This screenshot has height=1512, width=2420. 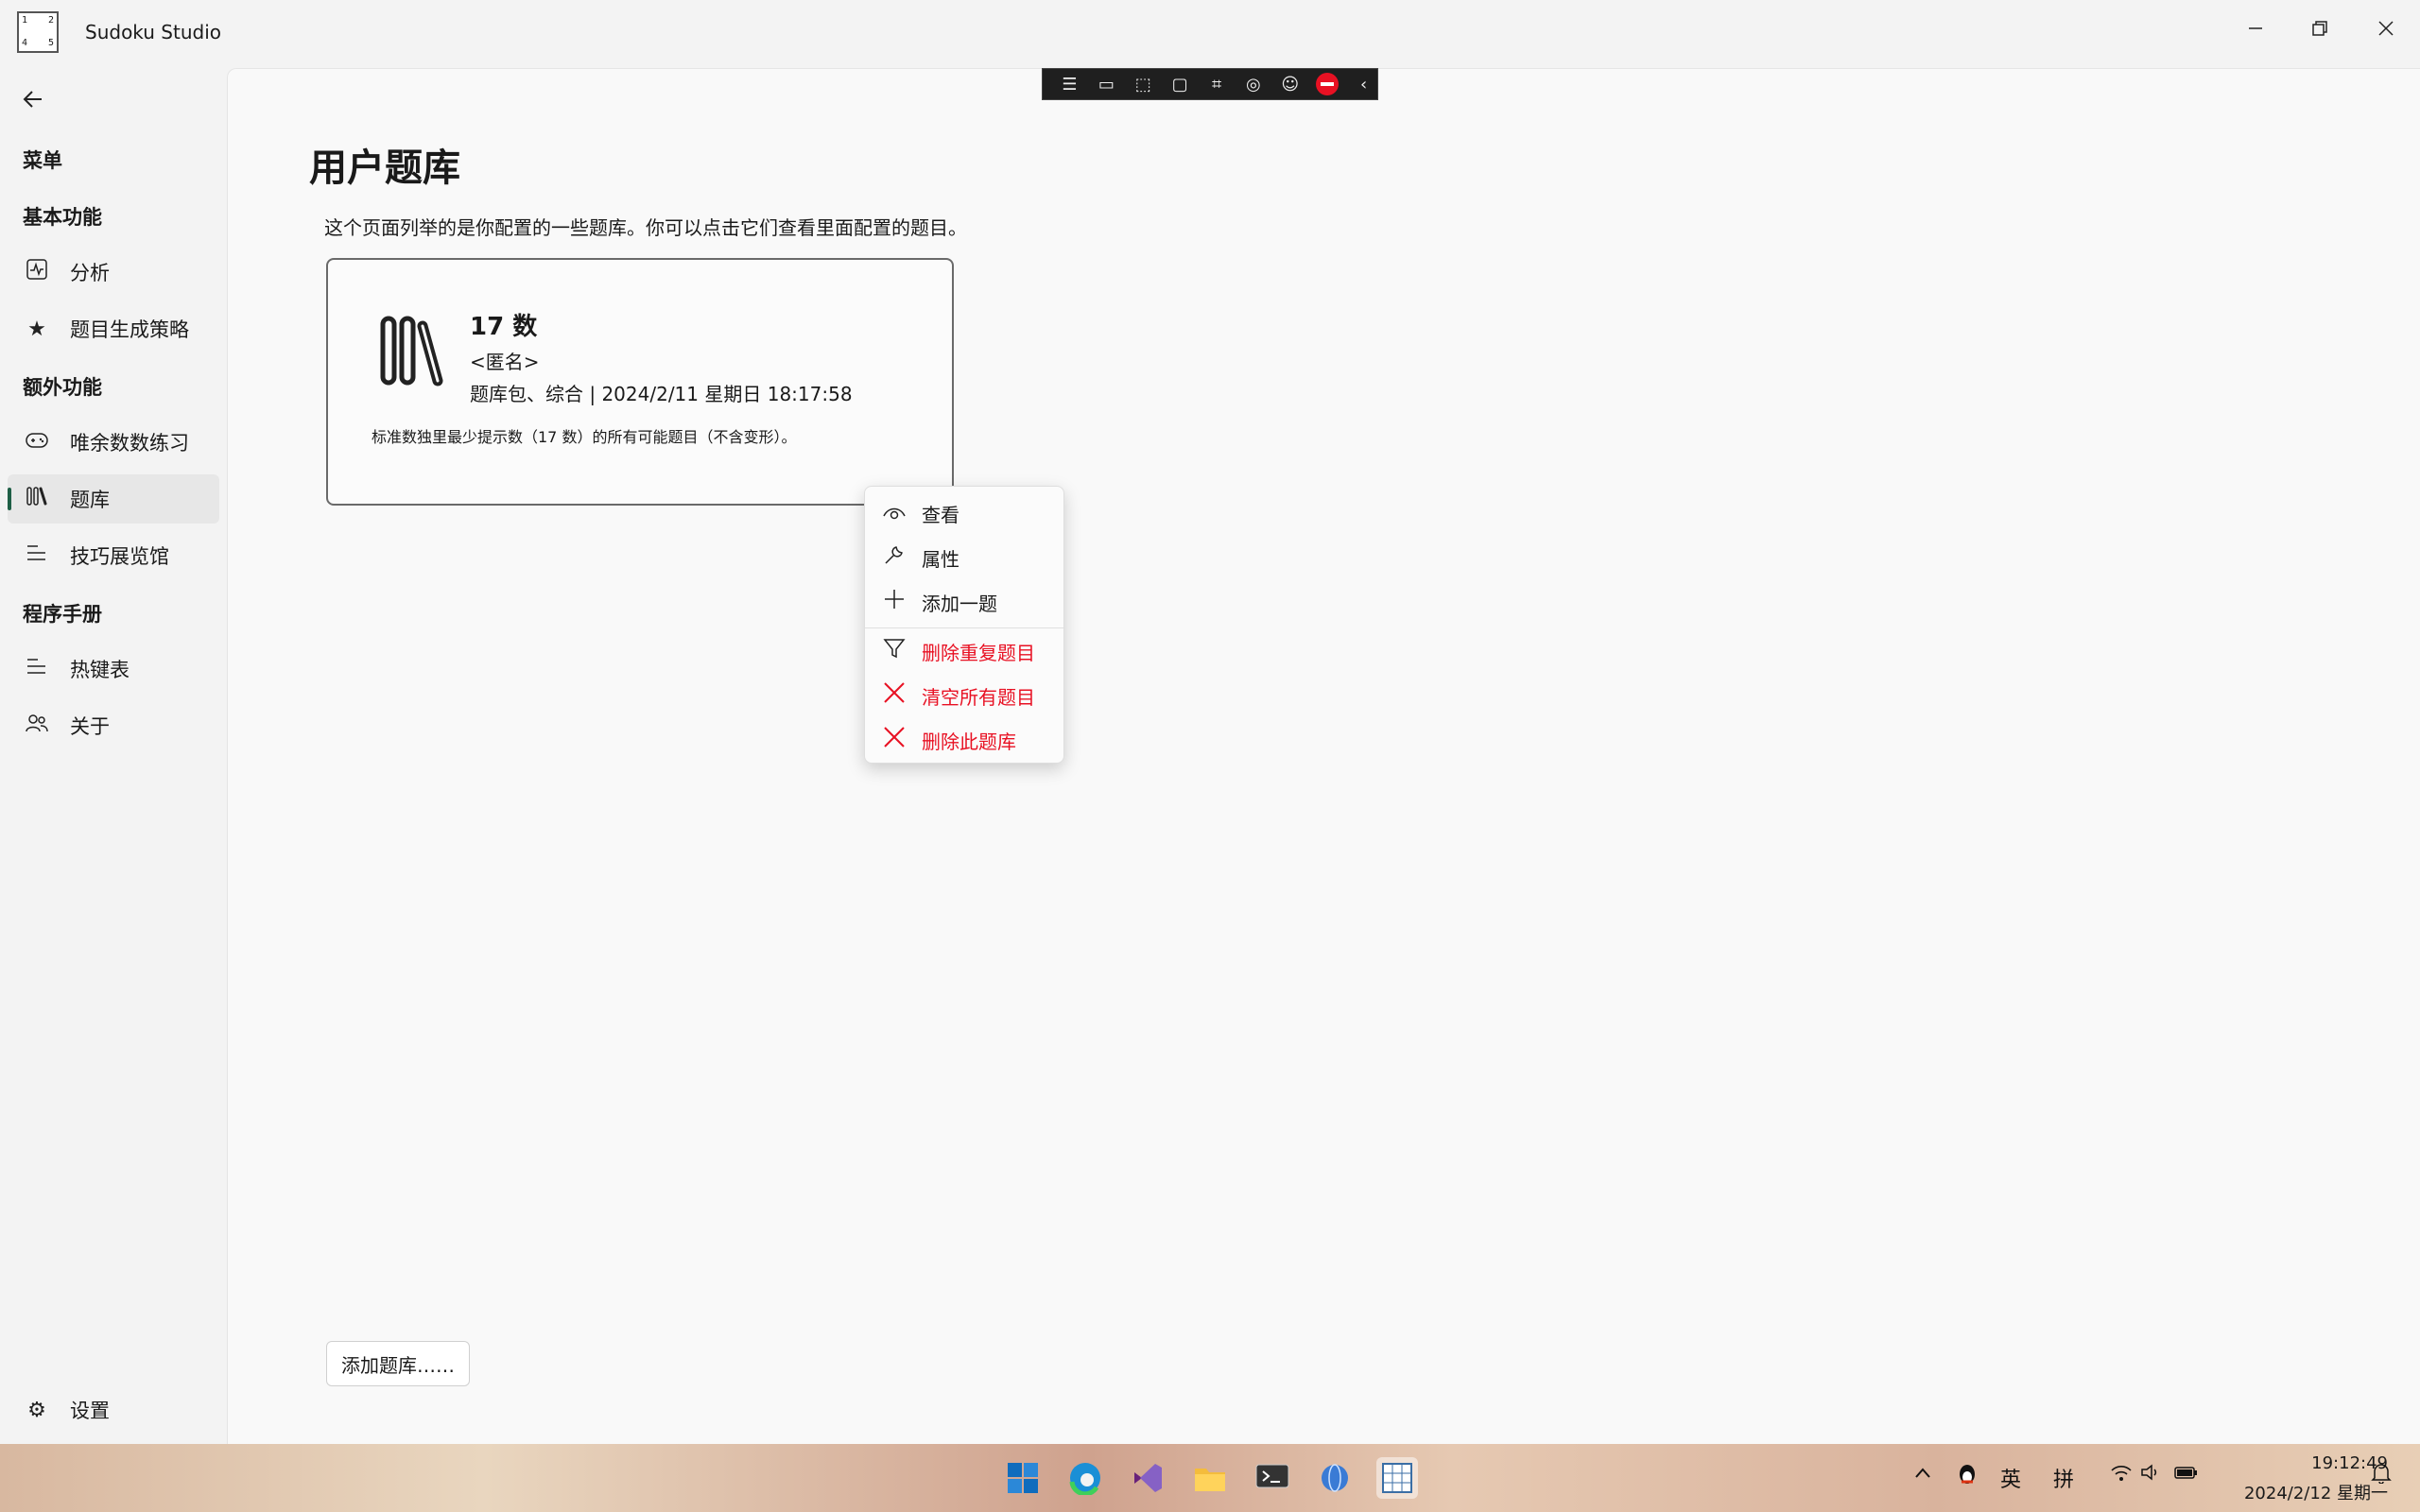 I want to click on menu-item-label: 删除此题库, so click(x=969, y=741).